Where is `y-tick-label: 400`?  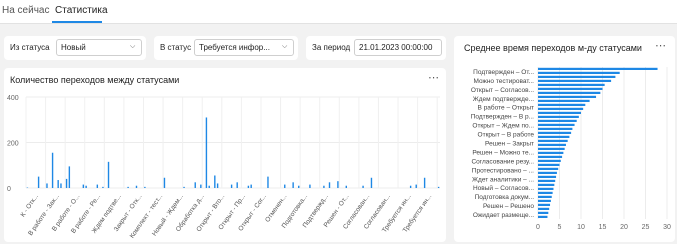 y-tick-label: 400 is located at coordinates (13, 98).